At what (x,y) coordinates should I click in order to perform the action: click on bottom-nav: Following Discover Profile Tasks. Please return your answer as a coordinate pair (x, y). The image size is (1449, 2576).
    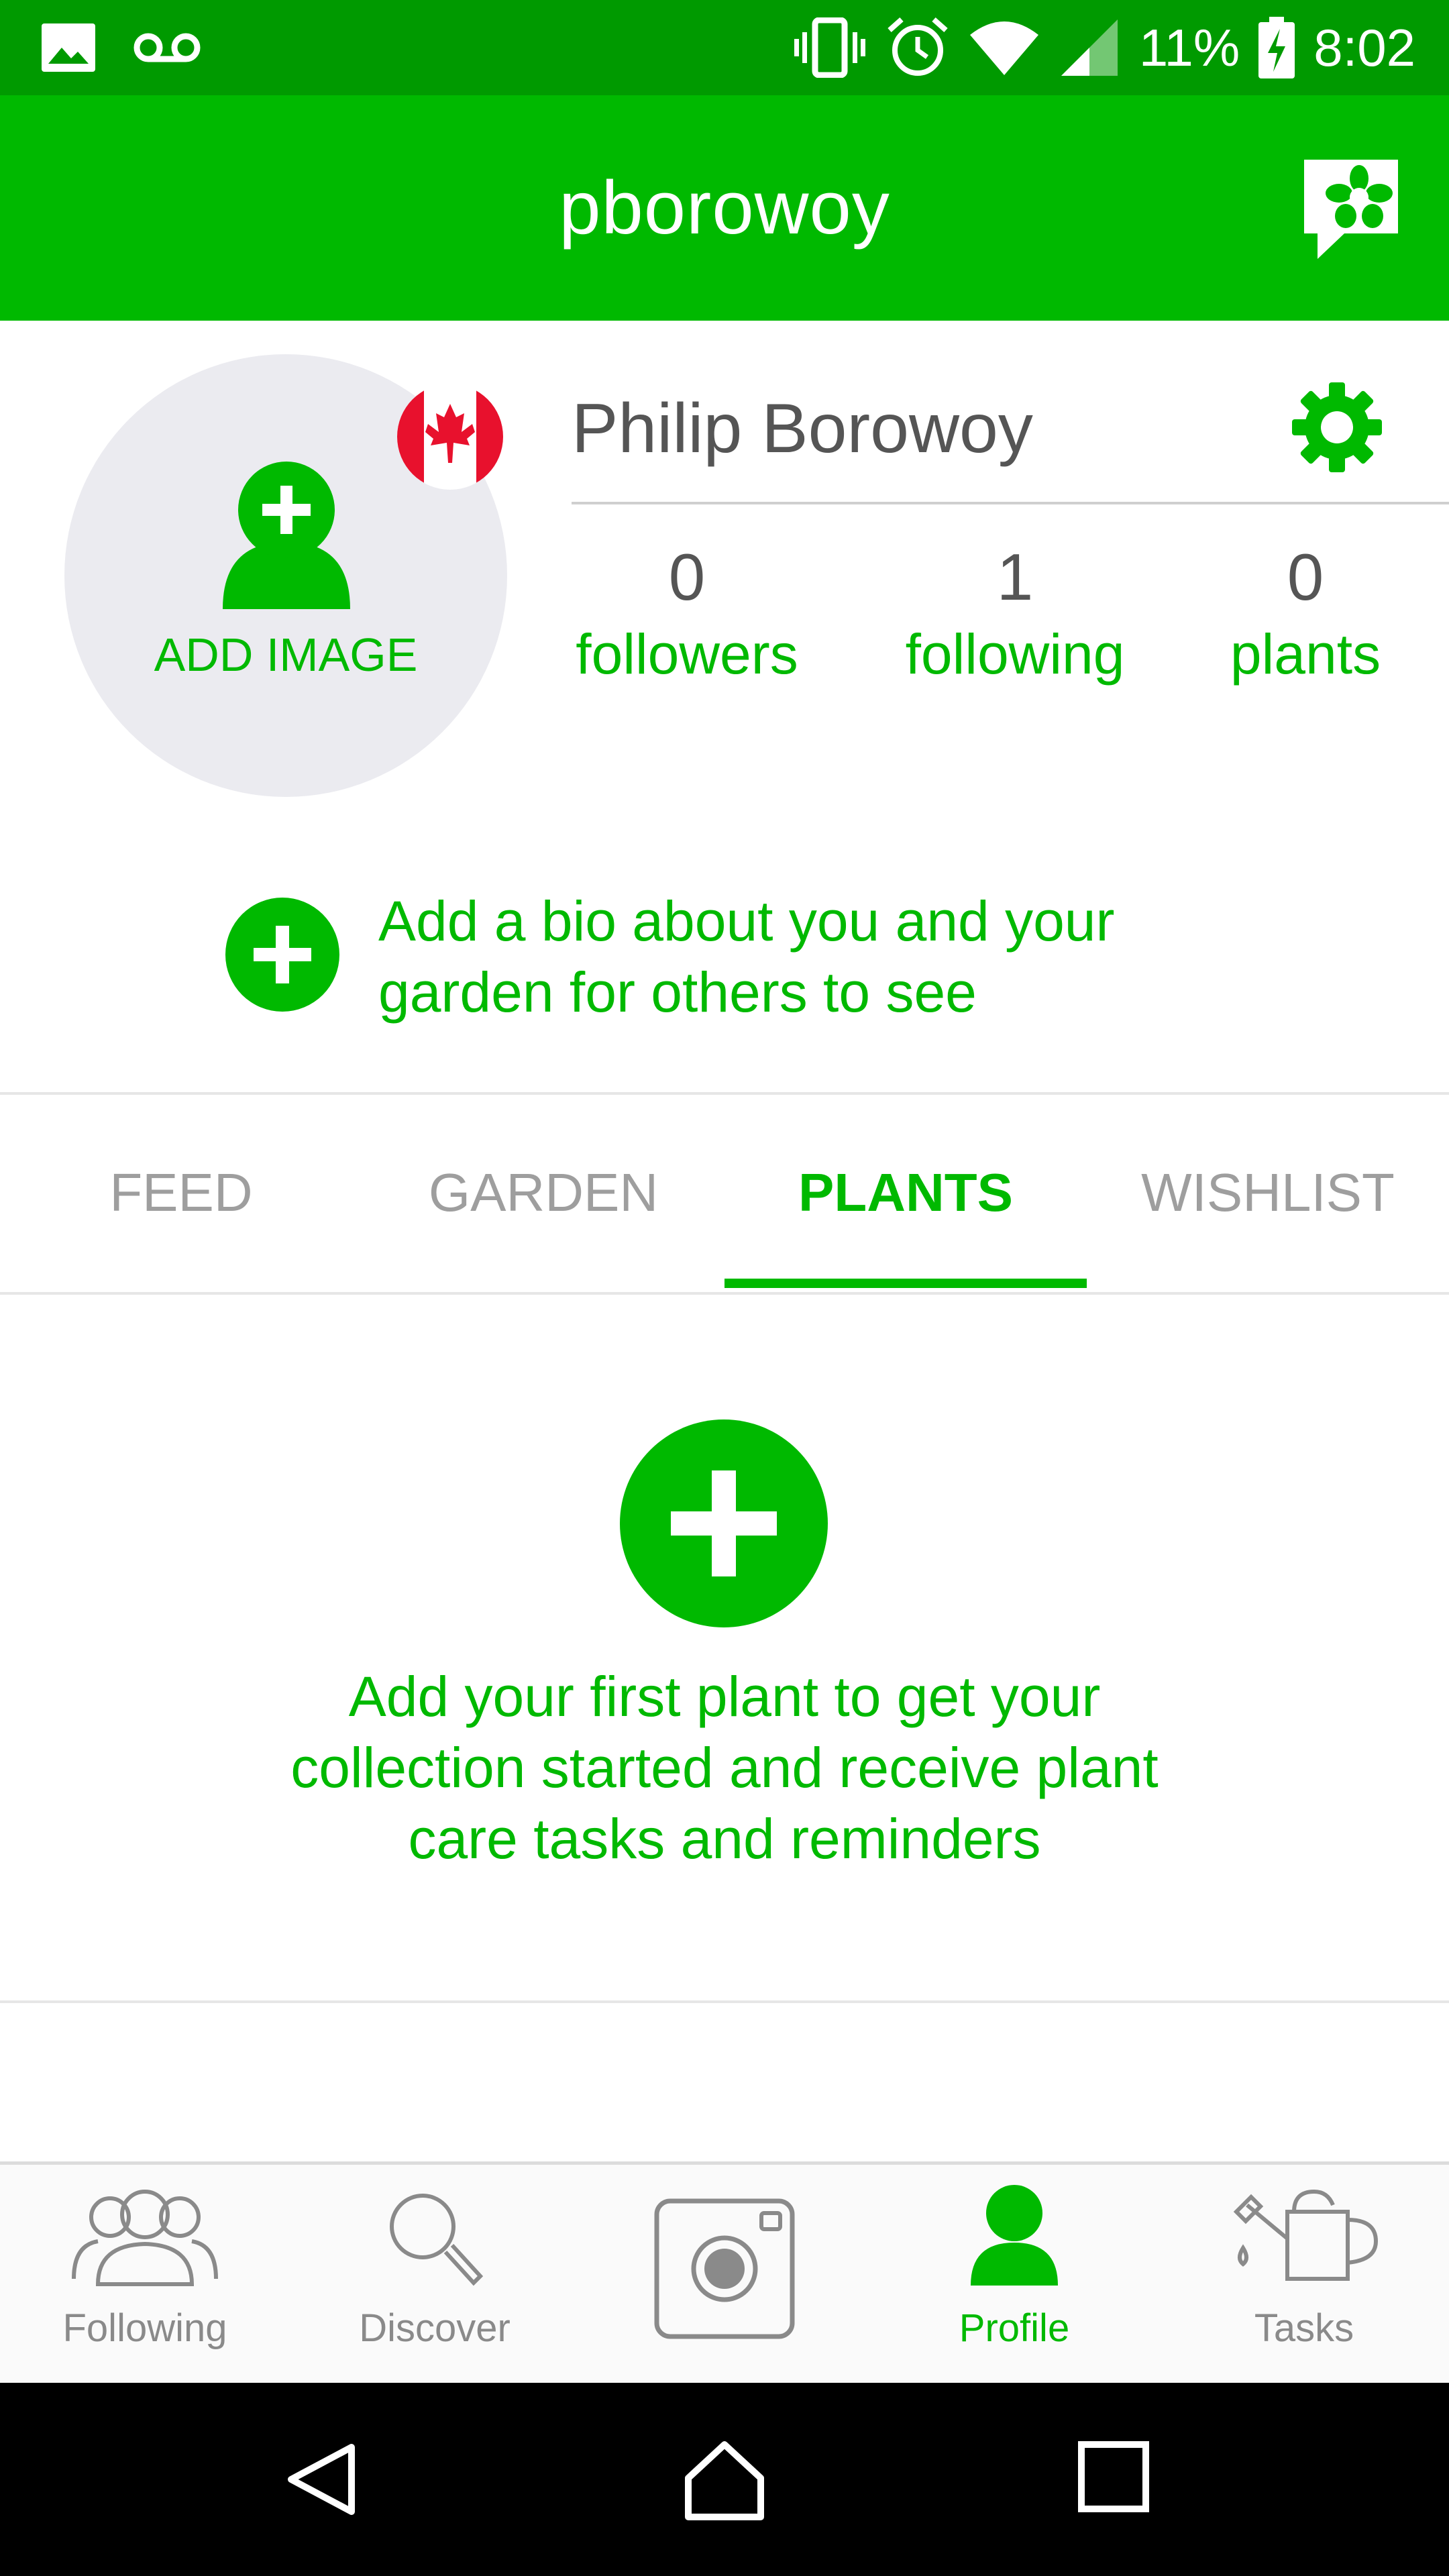
    Looking at the image, I should click on (724, 2272).